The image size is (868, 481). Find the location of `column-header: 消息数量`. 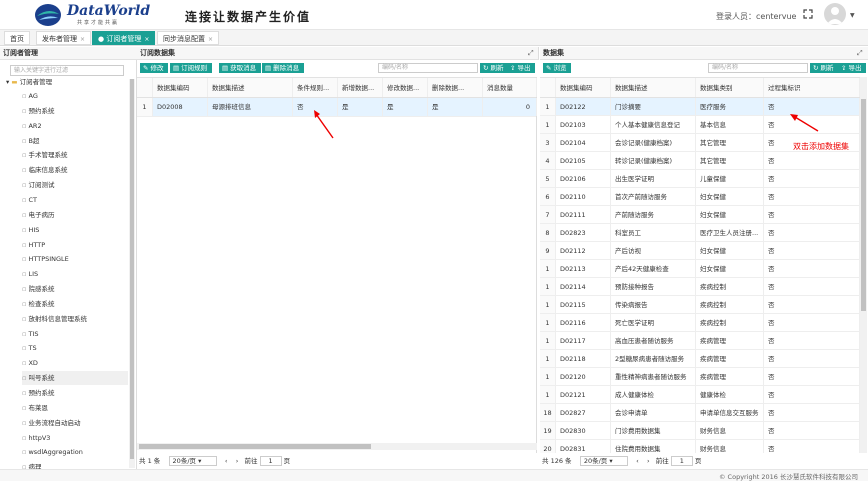

column-header: 消息数量 is located at coordinates (510, 87).